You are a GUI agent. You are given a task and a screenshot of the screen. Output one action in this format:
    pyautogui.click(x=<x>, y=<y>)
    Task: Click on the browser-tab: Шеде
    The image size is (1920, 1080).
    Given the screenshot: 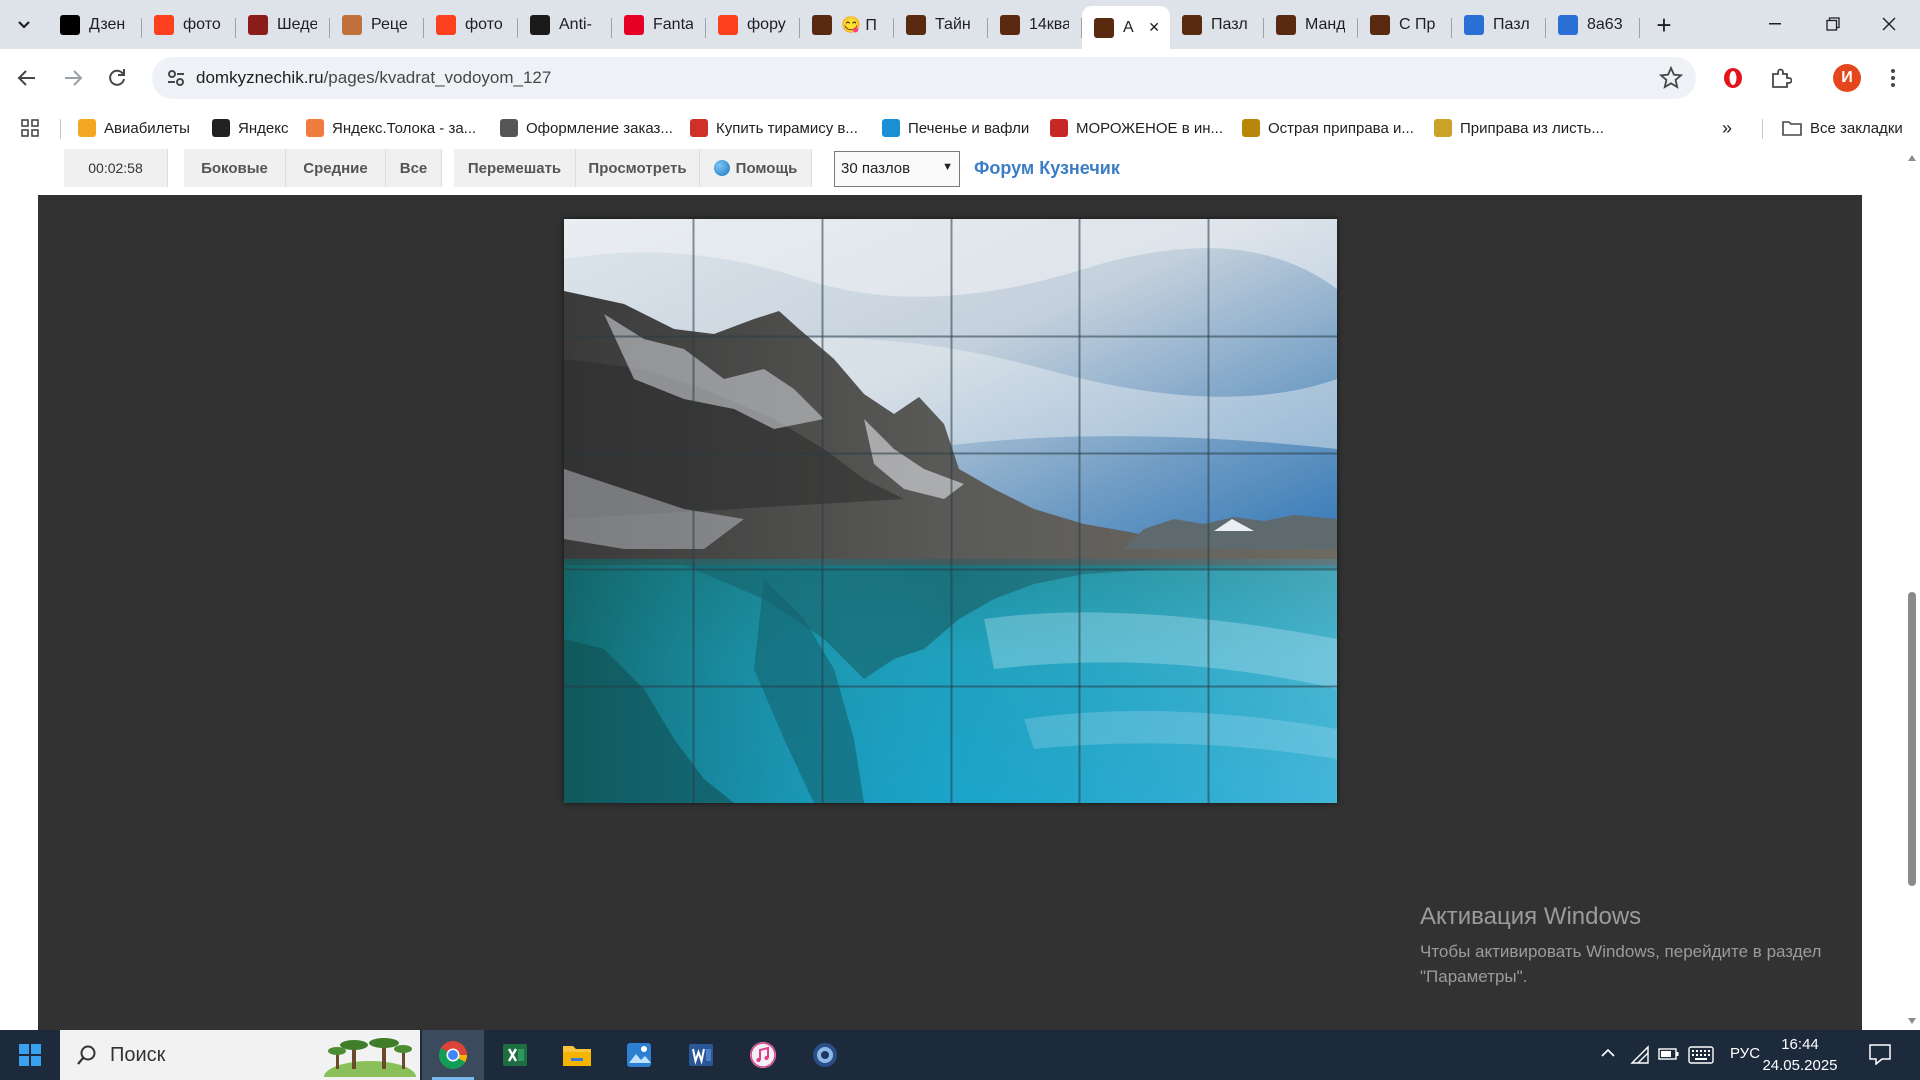 What is the action you would take?
    pyautogui.click(x=283, y=24)
    